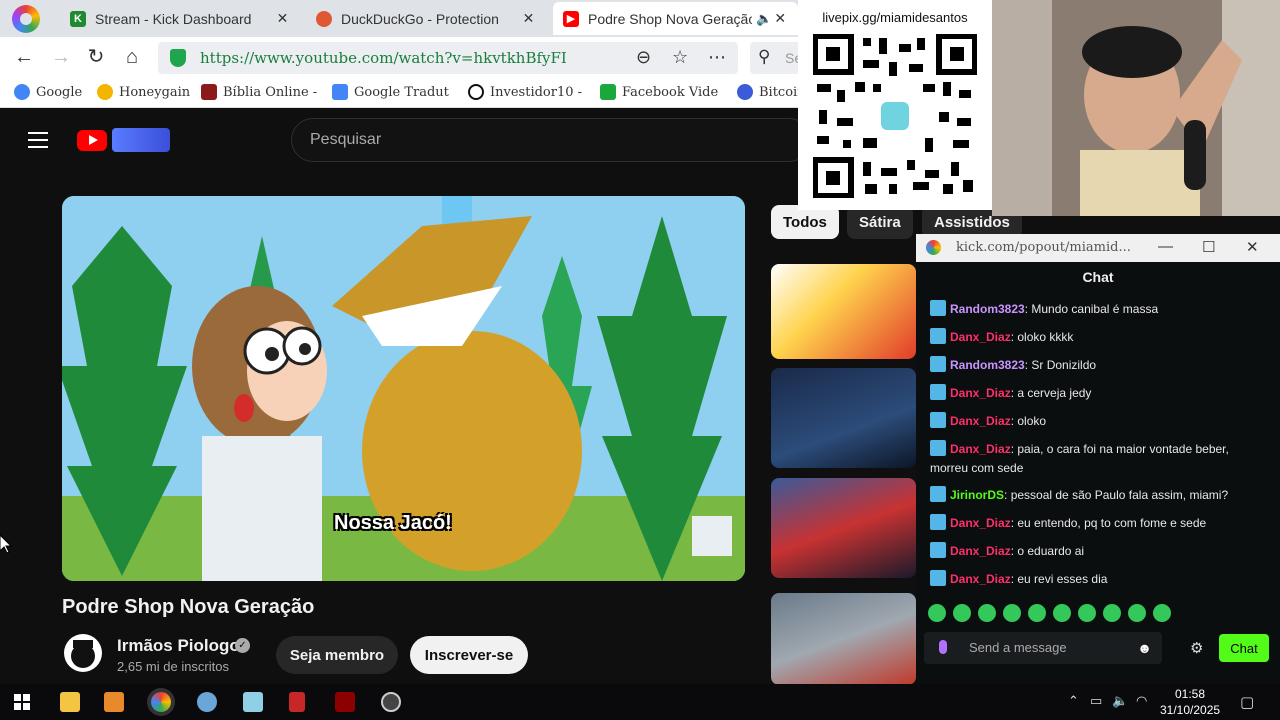 This screenshot has height=720, width=1280. What do you see at coordinates (61, 57) in the screenshot?
I see `forward-icon: →` at bounding box center [61, 57].